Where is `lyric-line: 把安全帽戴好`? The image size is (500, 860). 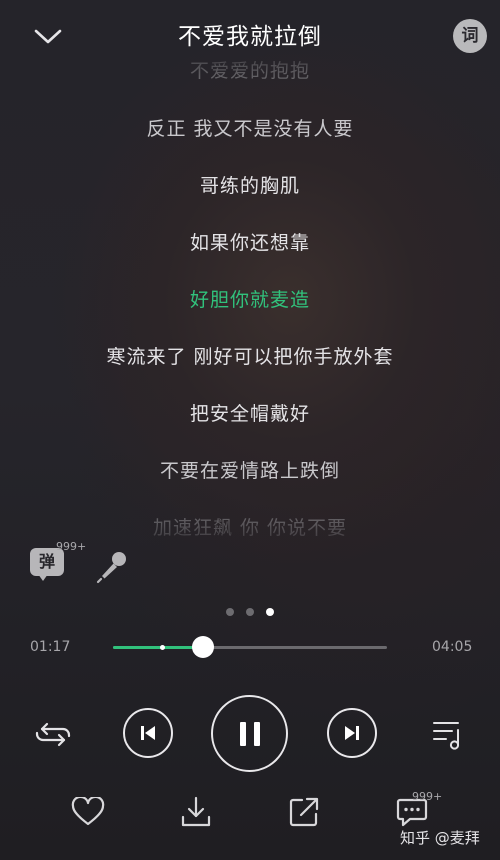
lyric-line: 把安全帽戴好 is located at coordinates (250, 414).